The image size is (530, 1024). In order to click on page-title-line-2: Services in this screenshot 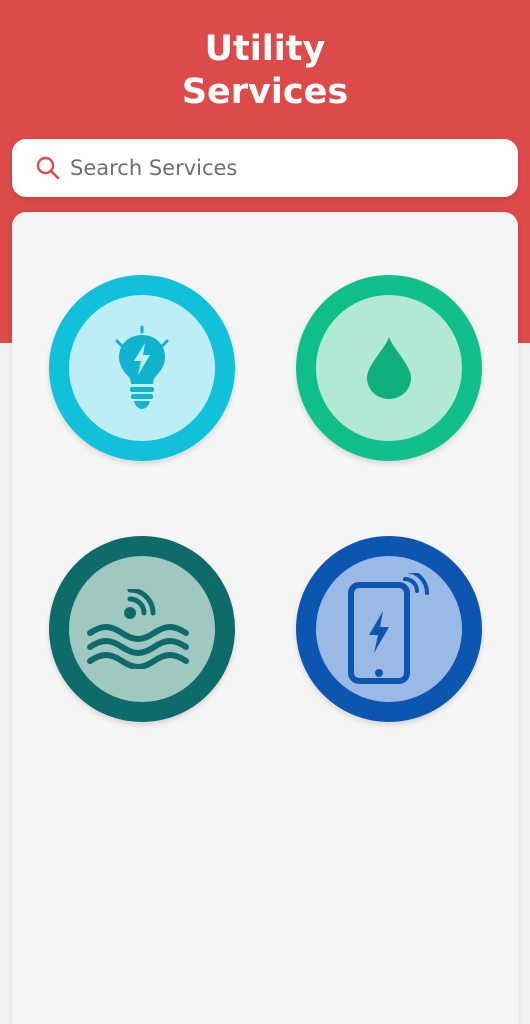, I will do `click(265, 92)`.